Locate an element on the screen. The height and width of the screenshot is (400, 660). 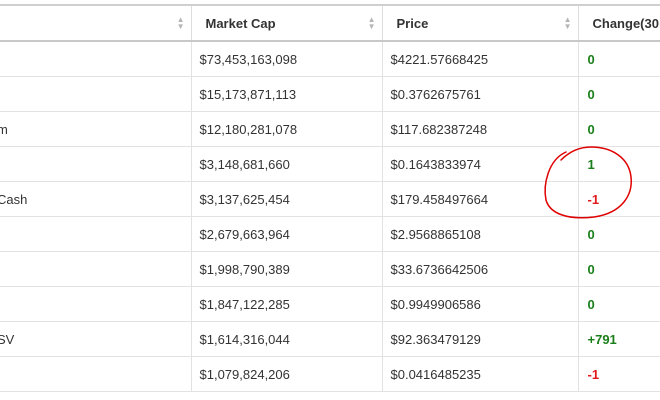
cell-market-cap-text: $3,148,681,660 is located at coordinates (244, 164).